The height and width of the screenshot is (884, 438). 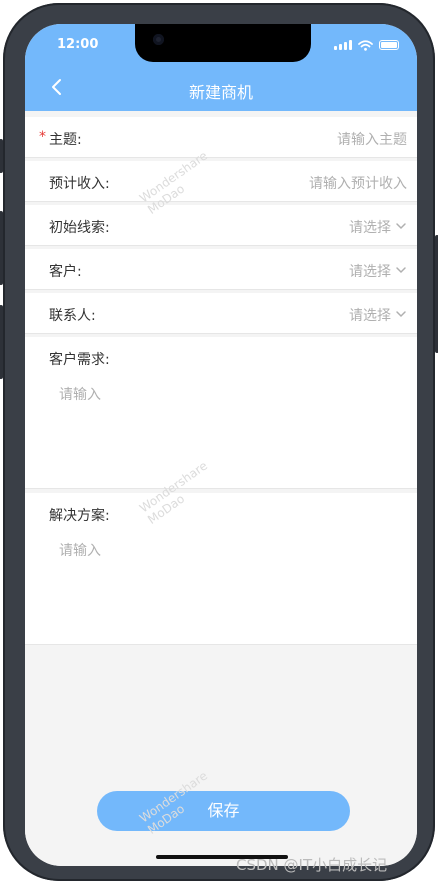 I want to click on topic-label: 主题:, so click(x=65, y=140).